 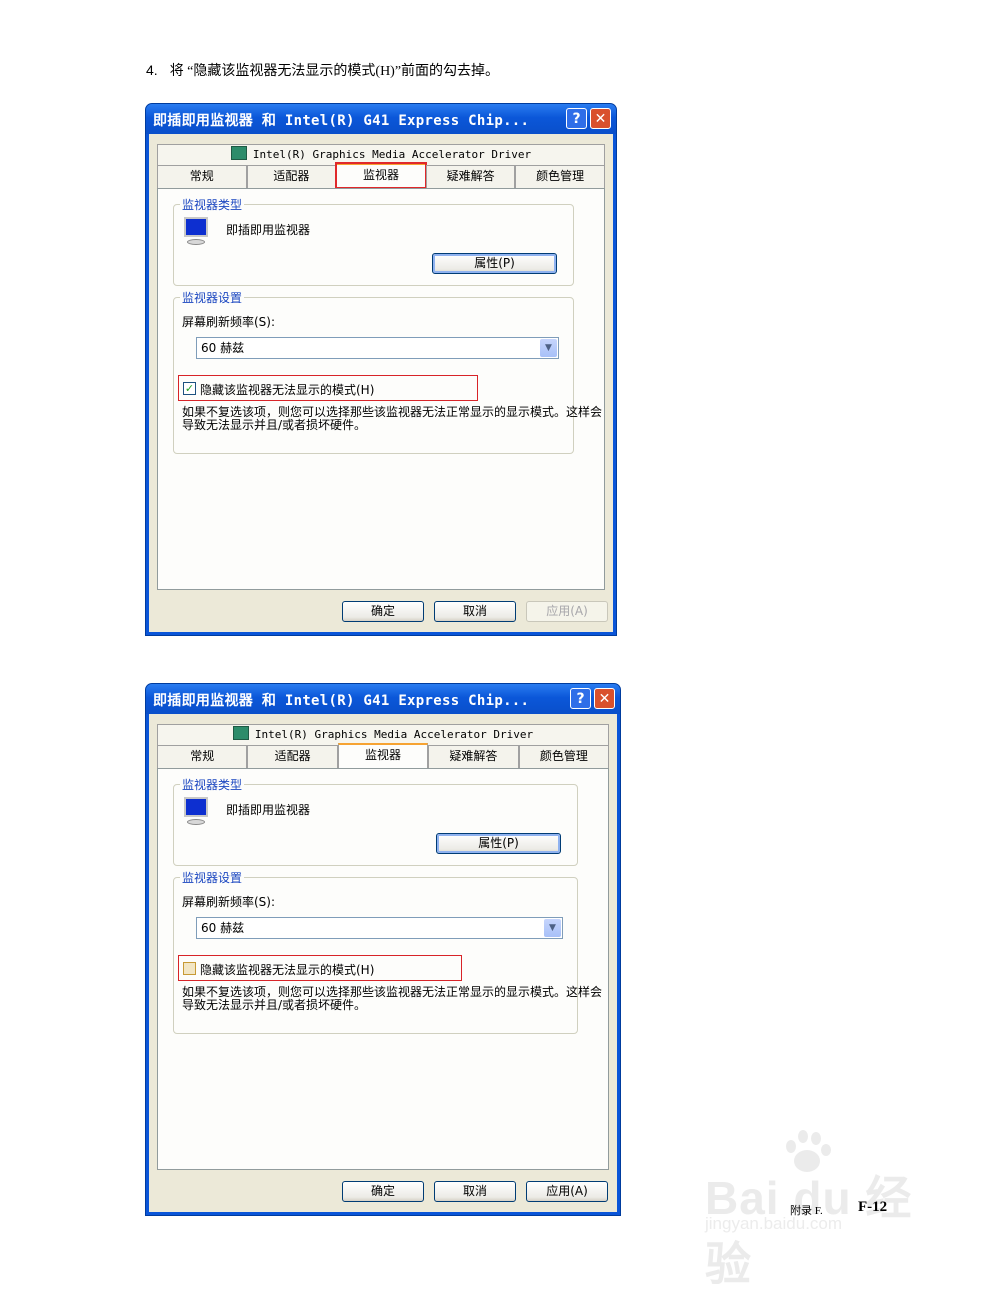 I want to click on hide-modes-row: 隐藏该监视器无法显示的模式(H), so click(x=320, y=968).